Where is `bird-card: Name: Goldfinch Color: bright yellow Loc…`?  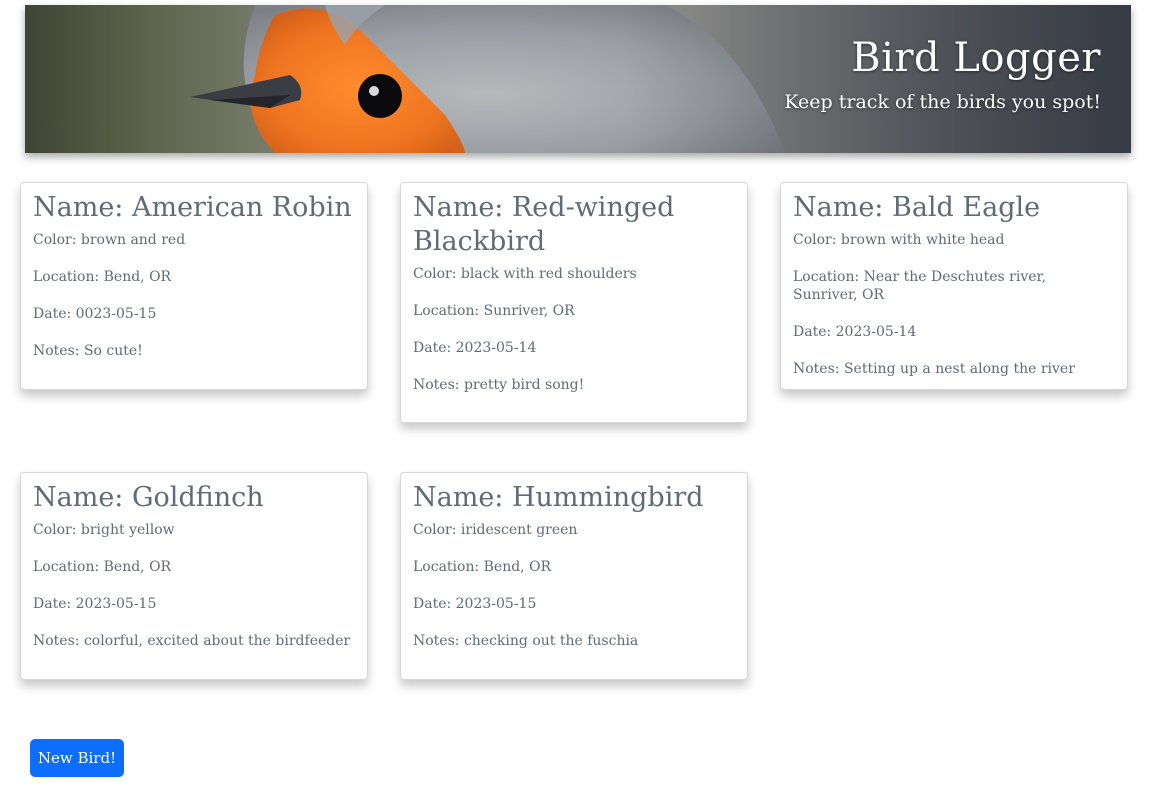
bird-card: Name: Goldfinch Color: bright yellow Loc… is located at coordinates (194, 576).